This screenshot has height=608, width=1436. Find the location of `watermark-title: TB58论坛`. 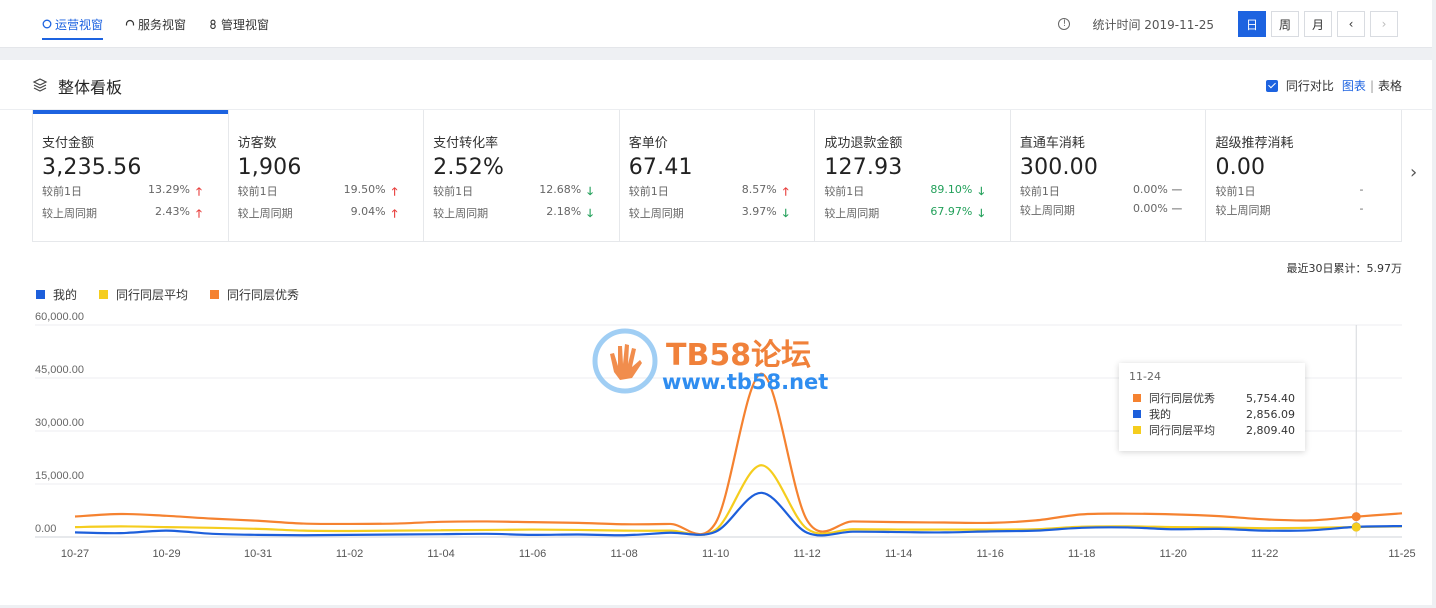

watermark-title: TB58论坛 is located at coordinates (739, 355).